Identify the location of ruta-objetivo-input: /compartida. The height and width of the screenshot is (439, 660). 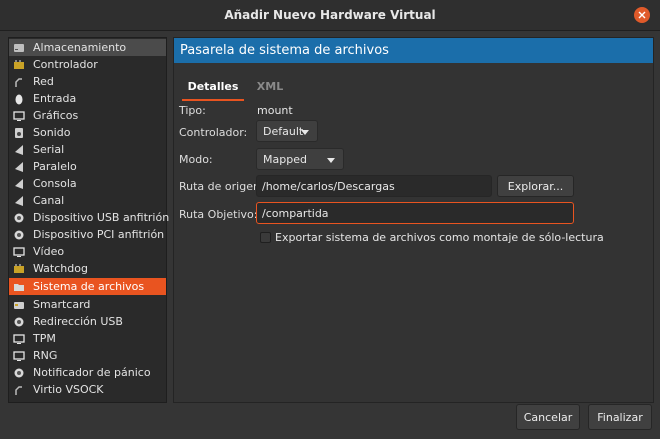
(415, 213).